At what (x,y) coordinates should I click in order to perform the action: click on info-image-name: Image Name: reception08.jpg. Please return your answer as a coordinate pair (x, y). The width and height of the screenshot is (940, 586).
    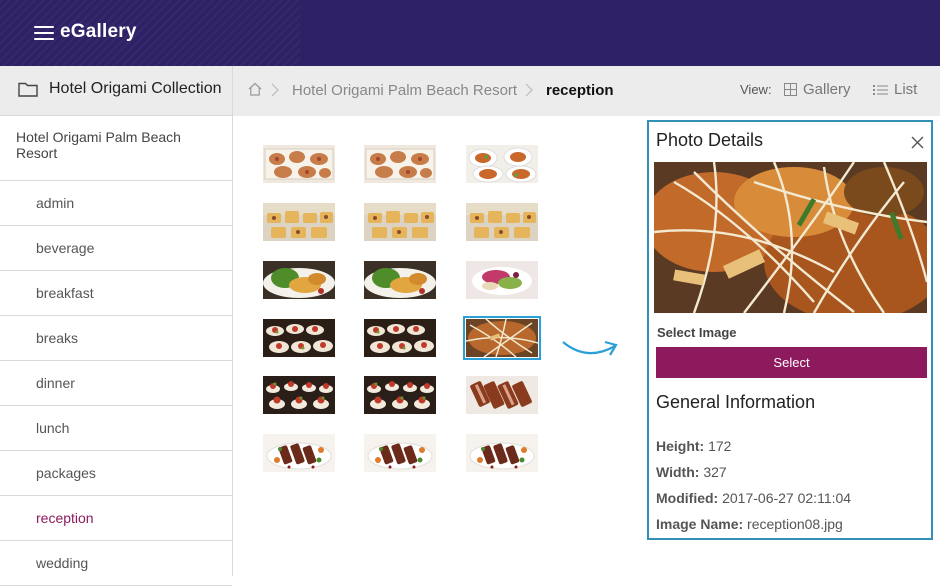
    Looking at the image, I should click on (749, 524).